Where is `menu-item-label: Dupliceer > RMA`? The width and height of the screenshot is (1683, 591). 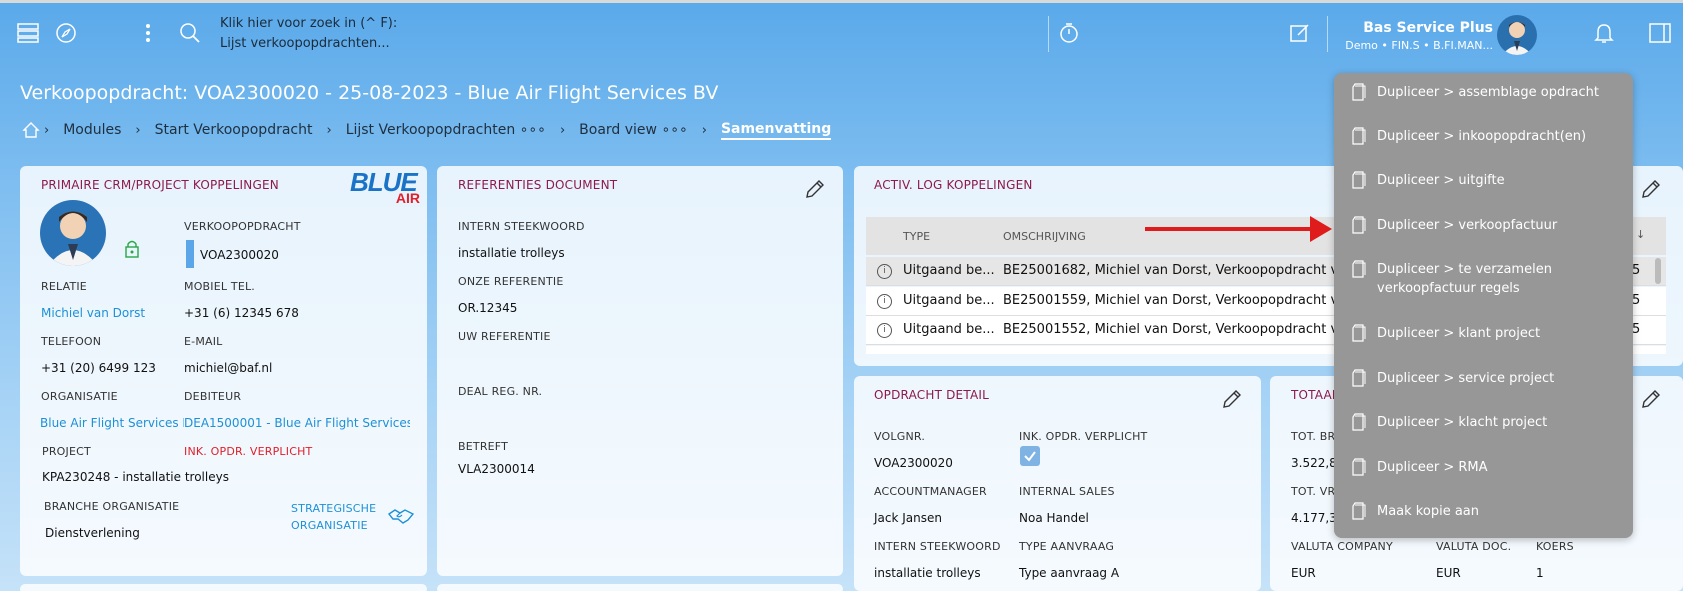 menu-item-label: Dupliceer > RMA is located at coordinates (1432, 467).